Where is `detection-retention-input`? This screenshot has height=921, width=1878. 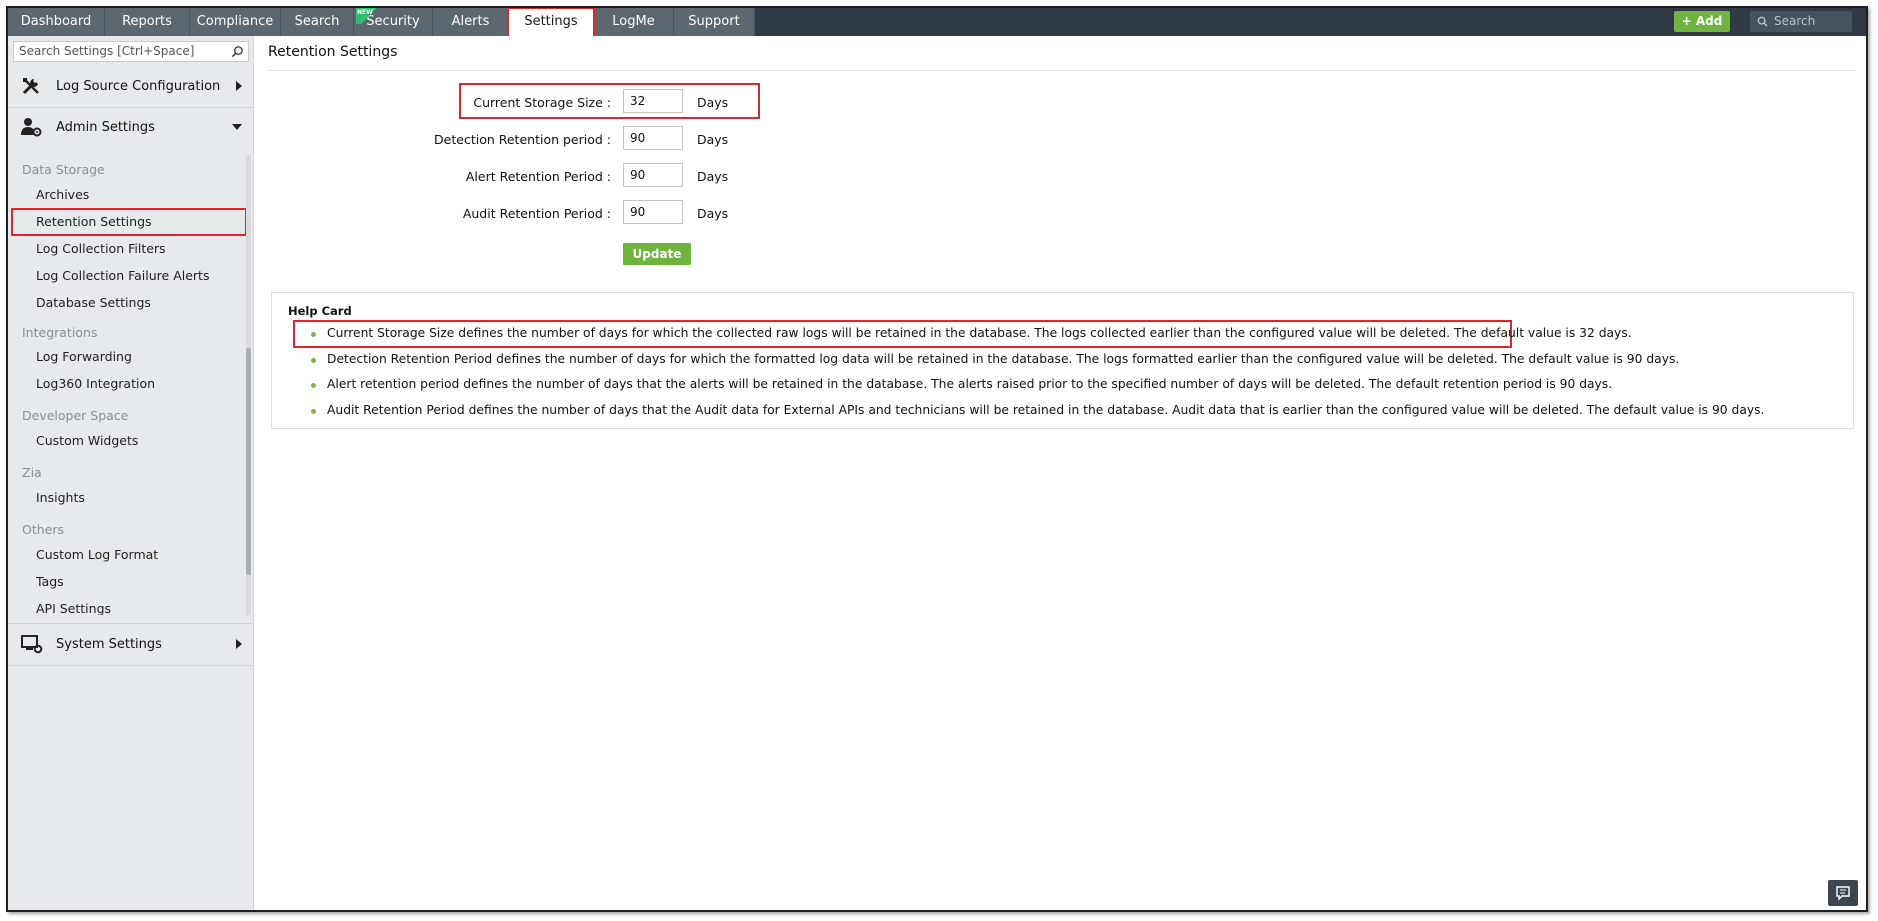
detection-retention-input is located at coordinates (653, 138).